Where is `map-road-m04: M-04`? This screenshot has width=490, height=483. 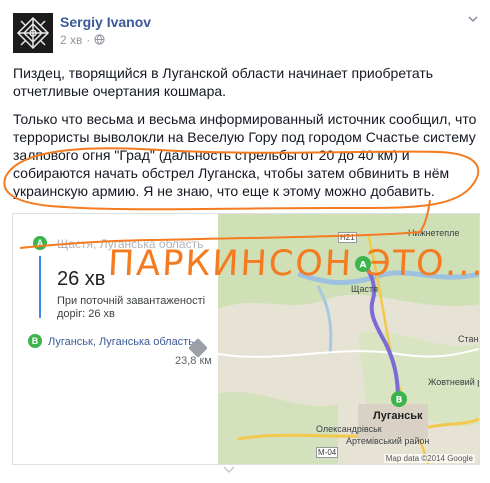
map-road-m04: M-04 is located at coordinates (327, 452).